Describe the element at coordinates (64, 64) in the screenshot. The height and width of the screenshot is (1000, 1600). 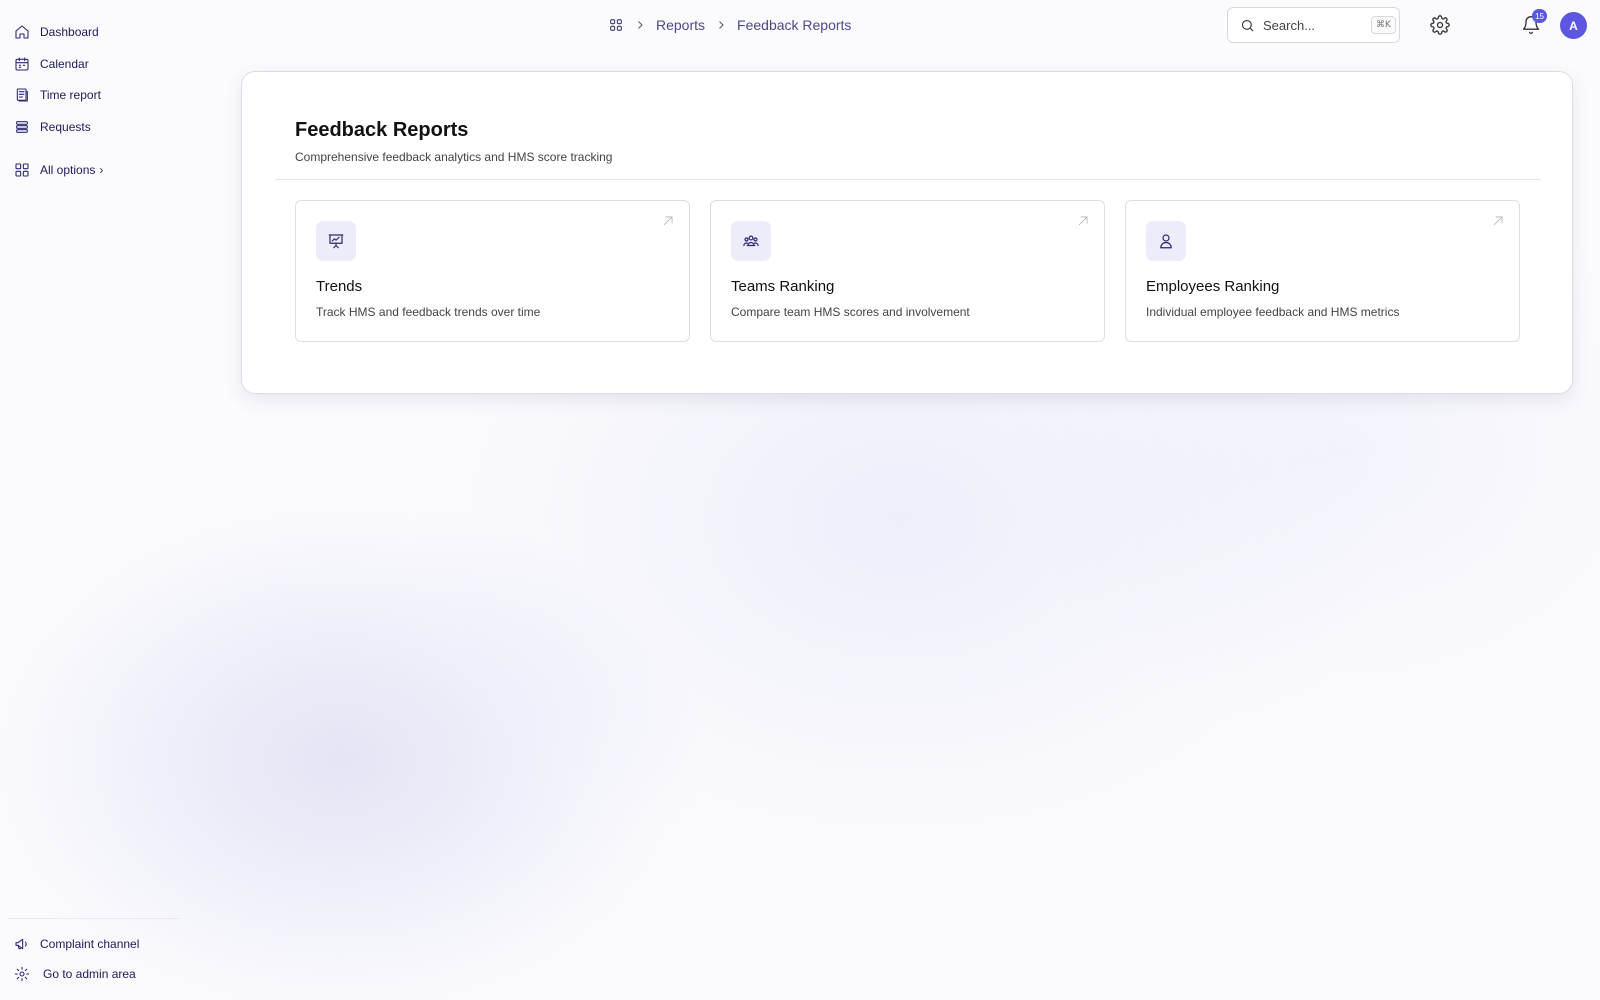
I see `sidebar-item-label: Calendar` at that location.